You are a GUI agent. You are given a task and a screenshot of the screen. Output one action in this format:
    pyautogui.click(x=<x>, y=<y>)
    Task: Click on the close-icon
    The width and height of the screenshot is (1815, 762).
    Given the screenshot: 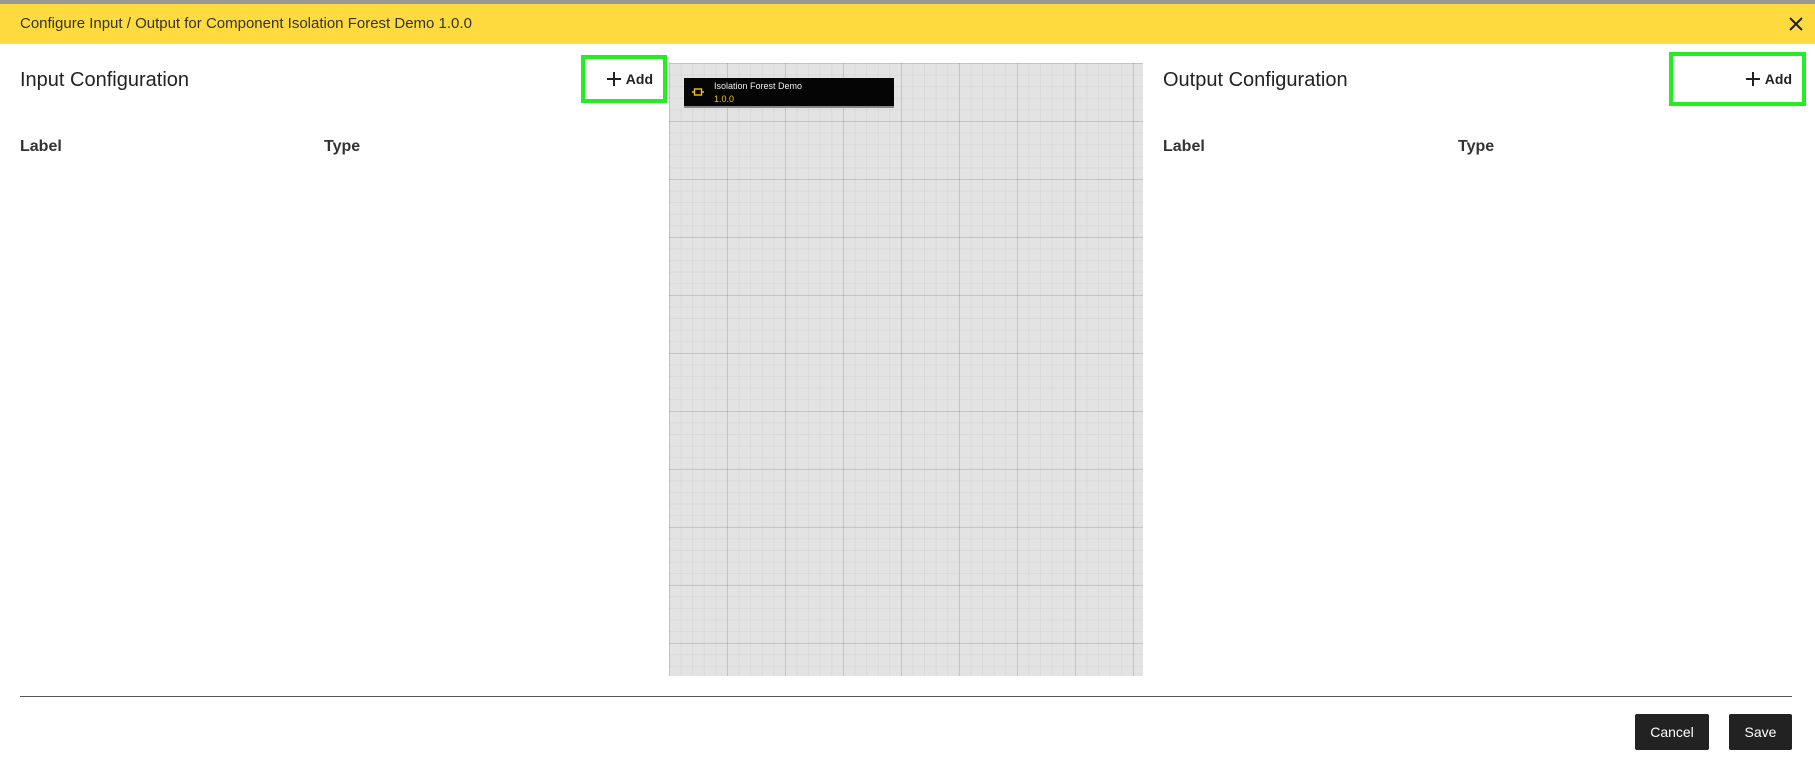 What is the action you would take?
    pyautogui.click(x=1796, y=24)
    